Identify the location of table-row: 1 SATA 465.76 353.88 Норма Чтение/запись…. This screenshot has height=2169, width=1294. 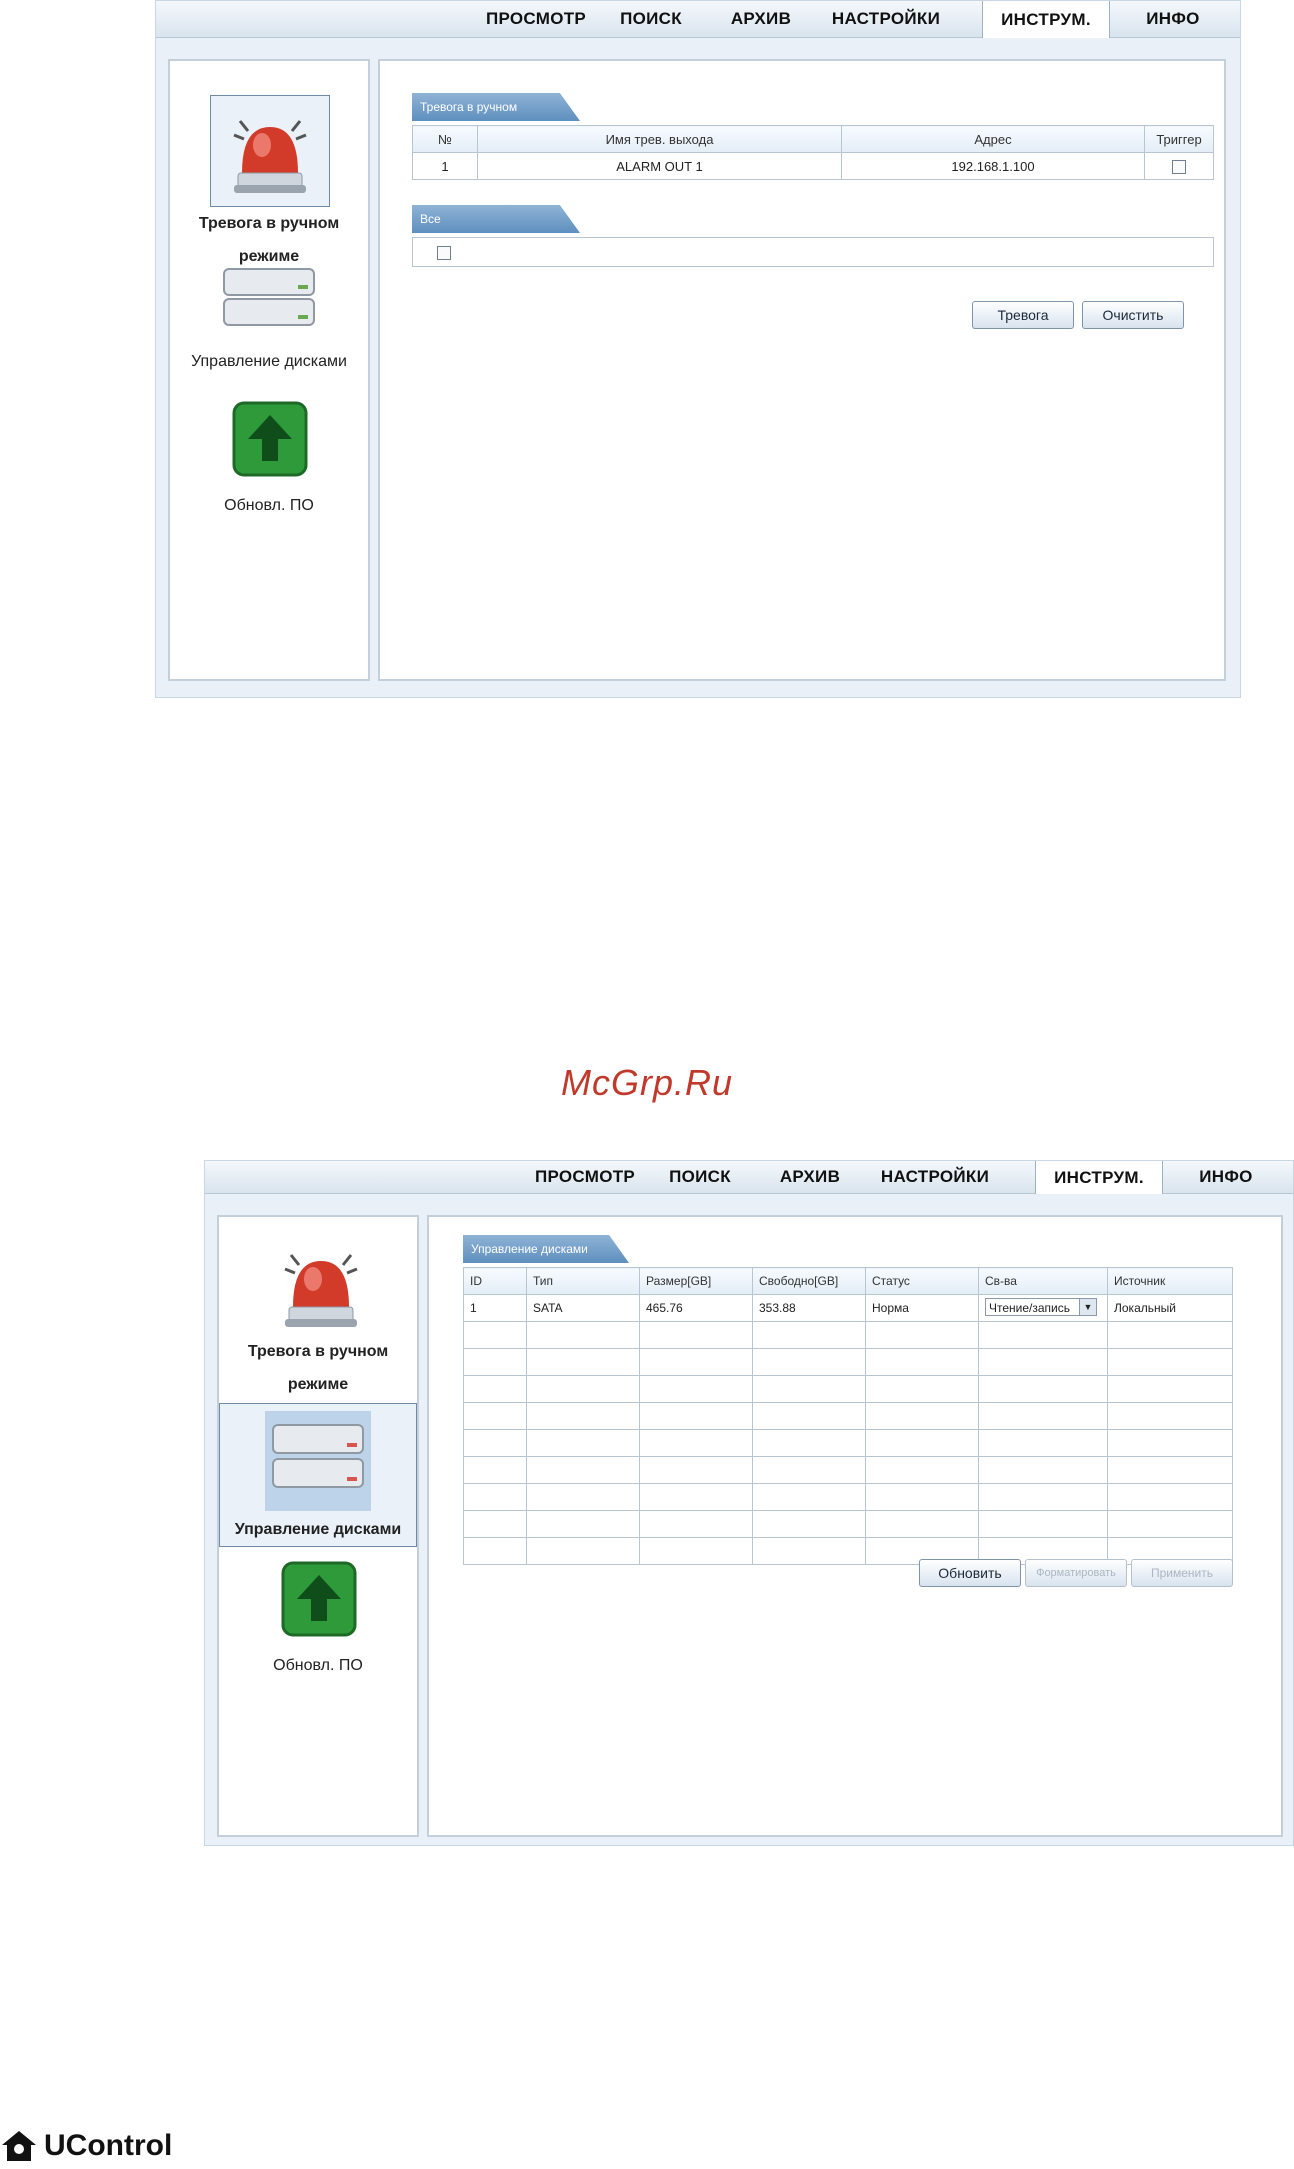
(848, 1308).